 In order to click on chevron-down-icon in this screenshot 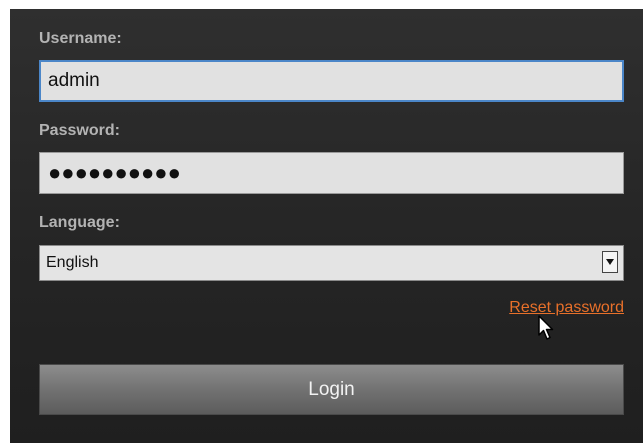, I will do `click(610, 262)`.